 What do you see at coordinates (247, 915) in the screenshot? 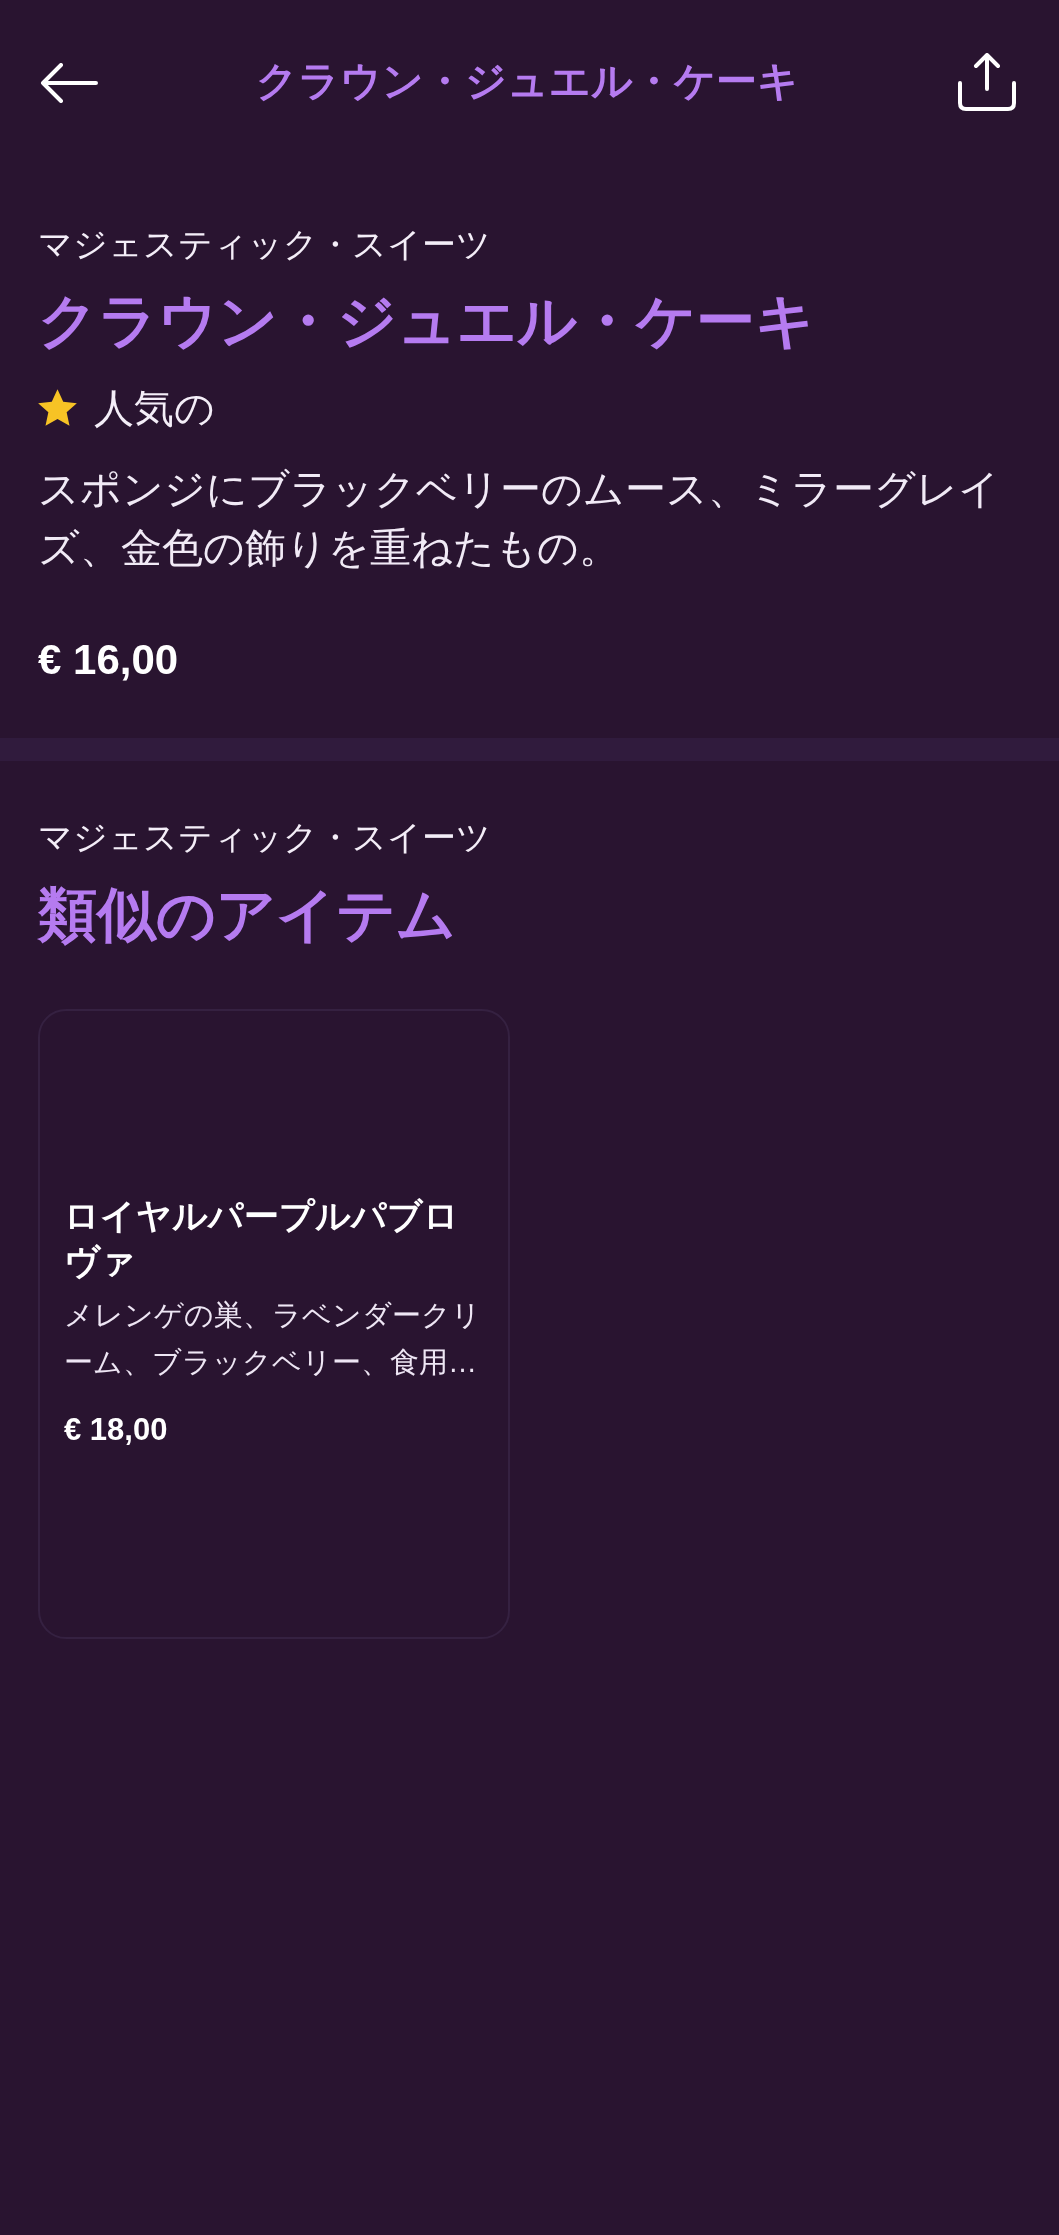
I see `section-title: 類似のアイテム` at bounding box center [247, 915].